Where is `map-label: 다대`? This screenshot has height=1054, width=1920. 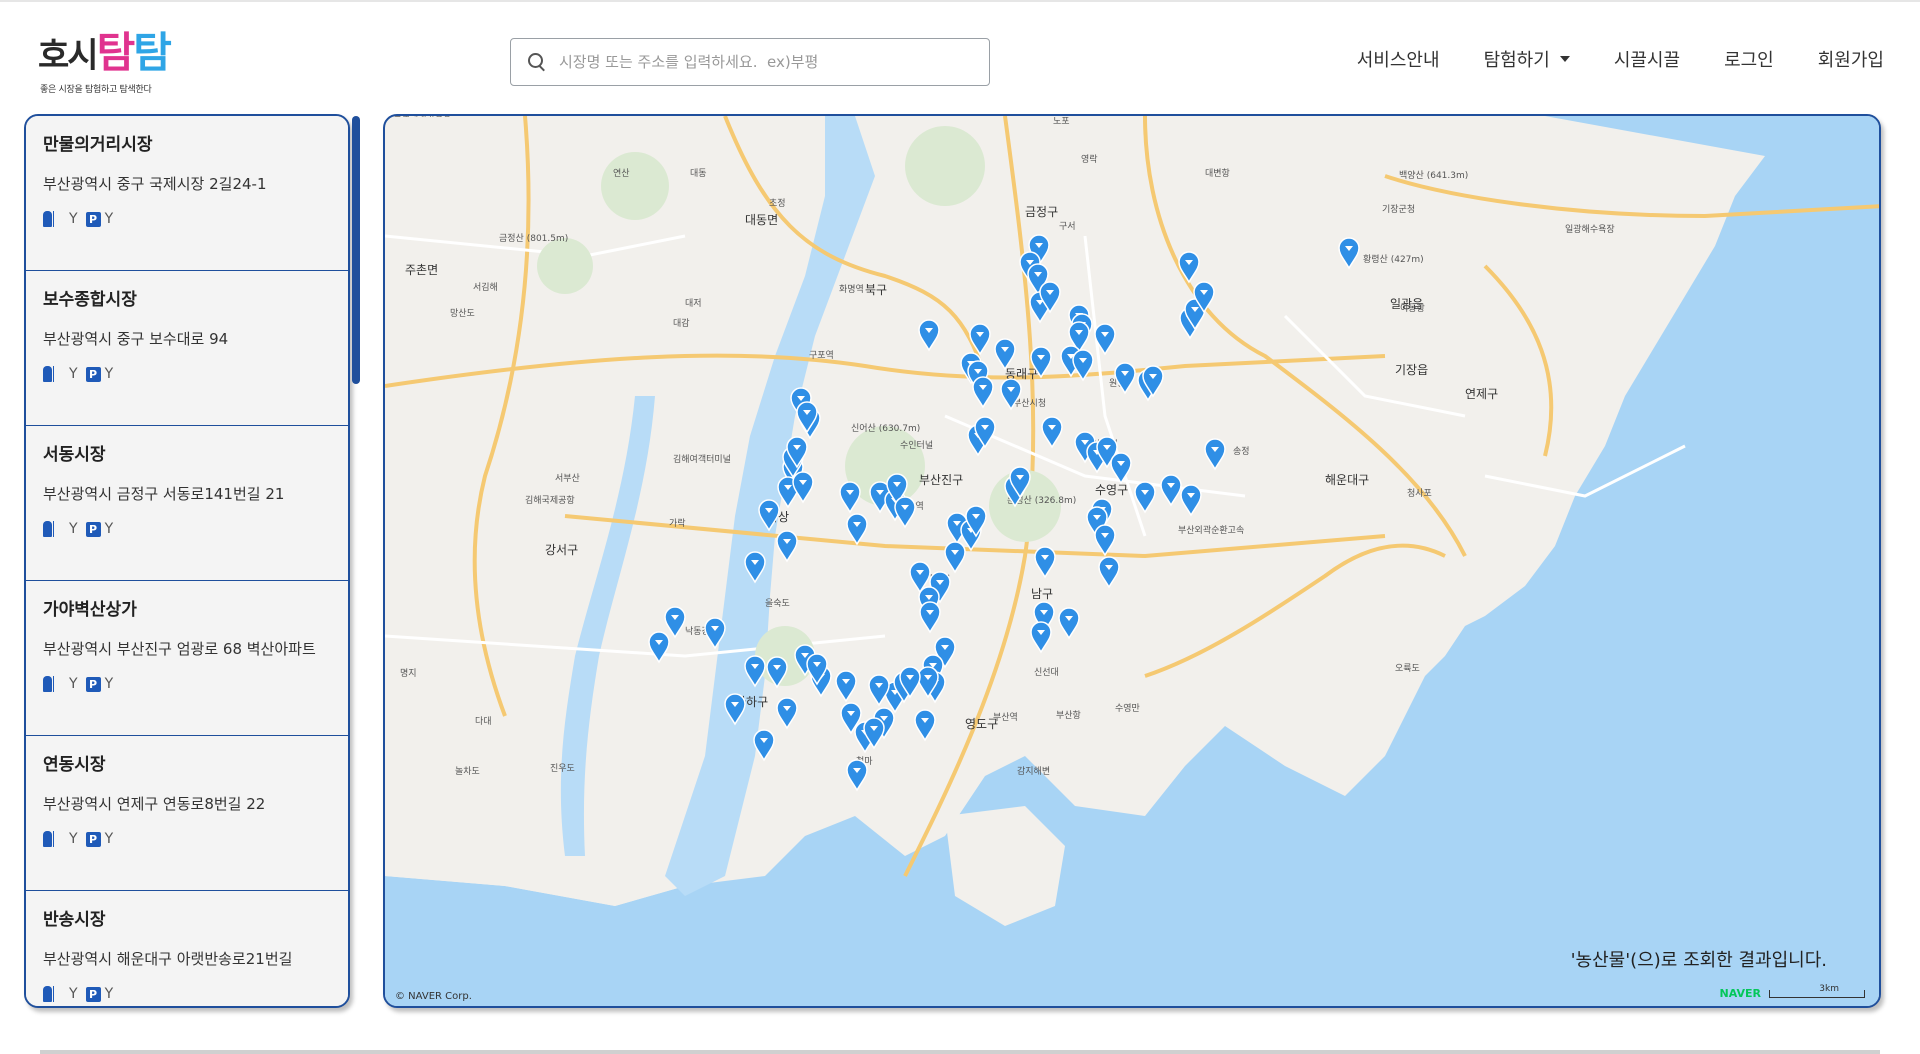 map-label: 다대 is located at coordinates (483, 721).